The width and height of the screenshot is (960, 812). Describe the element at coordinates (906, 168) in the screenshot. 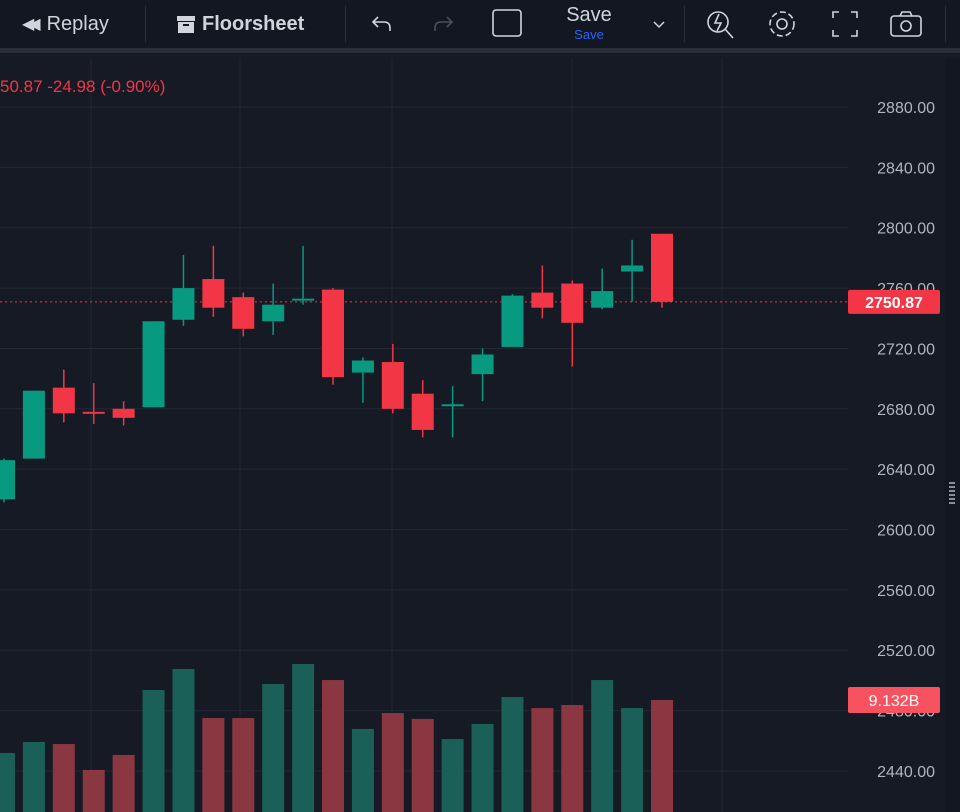

I see `price-tick-label: 2840.00` at that location.